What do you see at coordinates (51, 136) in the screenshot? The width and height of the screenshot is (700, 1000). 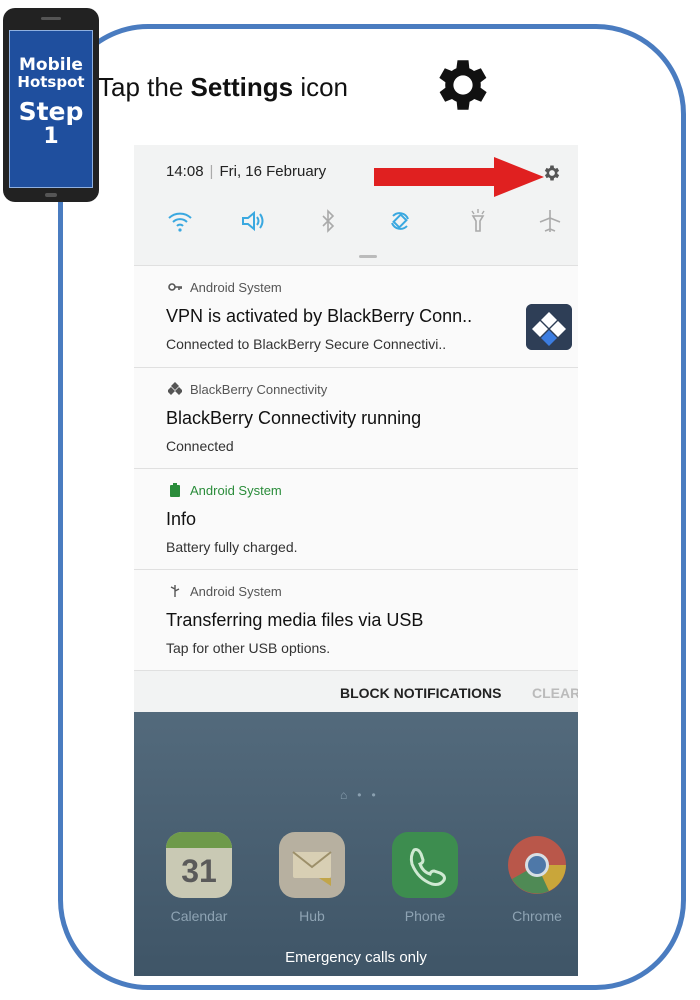 I see `badge-line-number: 1` at bounding box center [51, 136].